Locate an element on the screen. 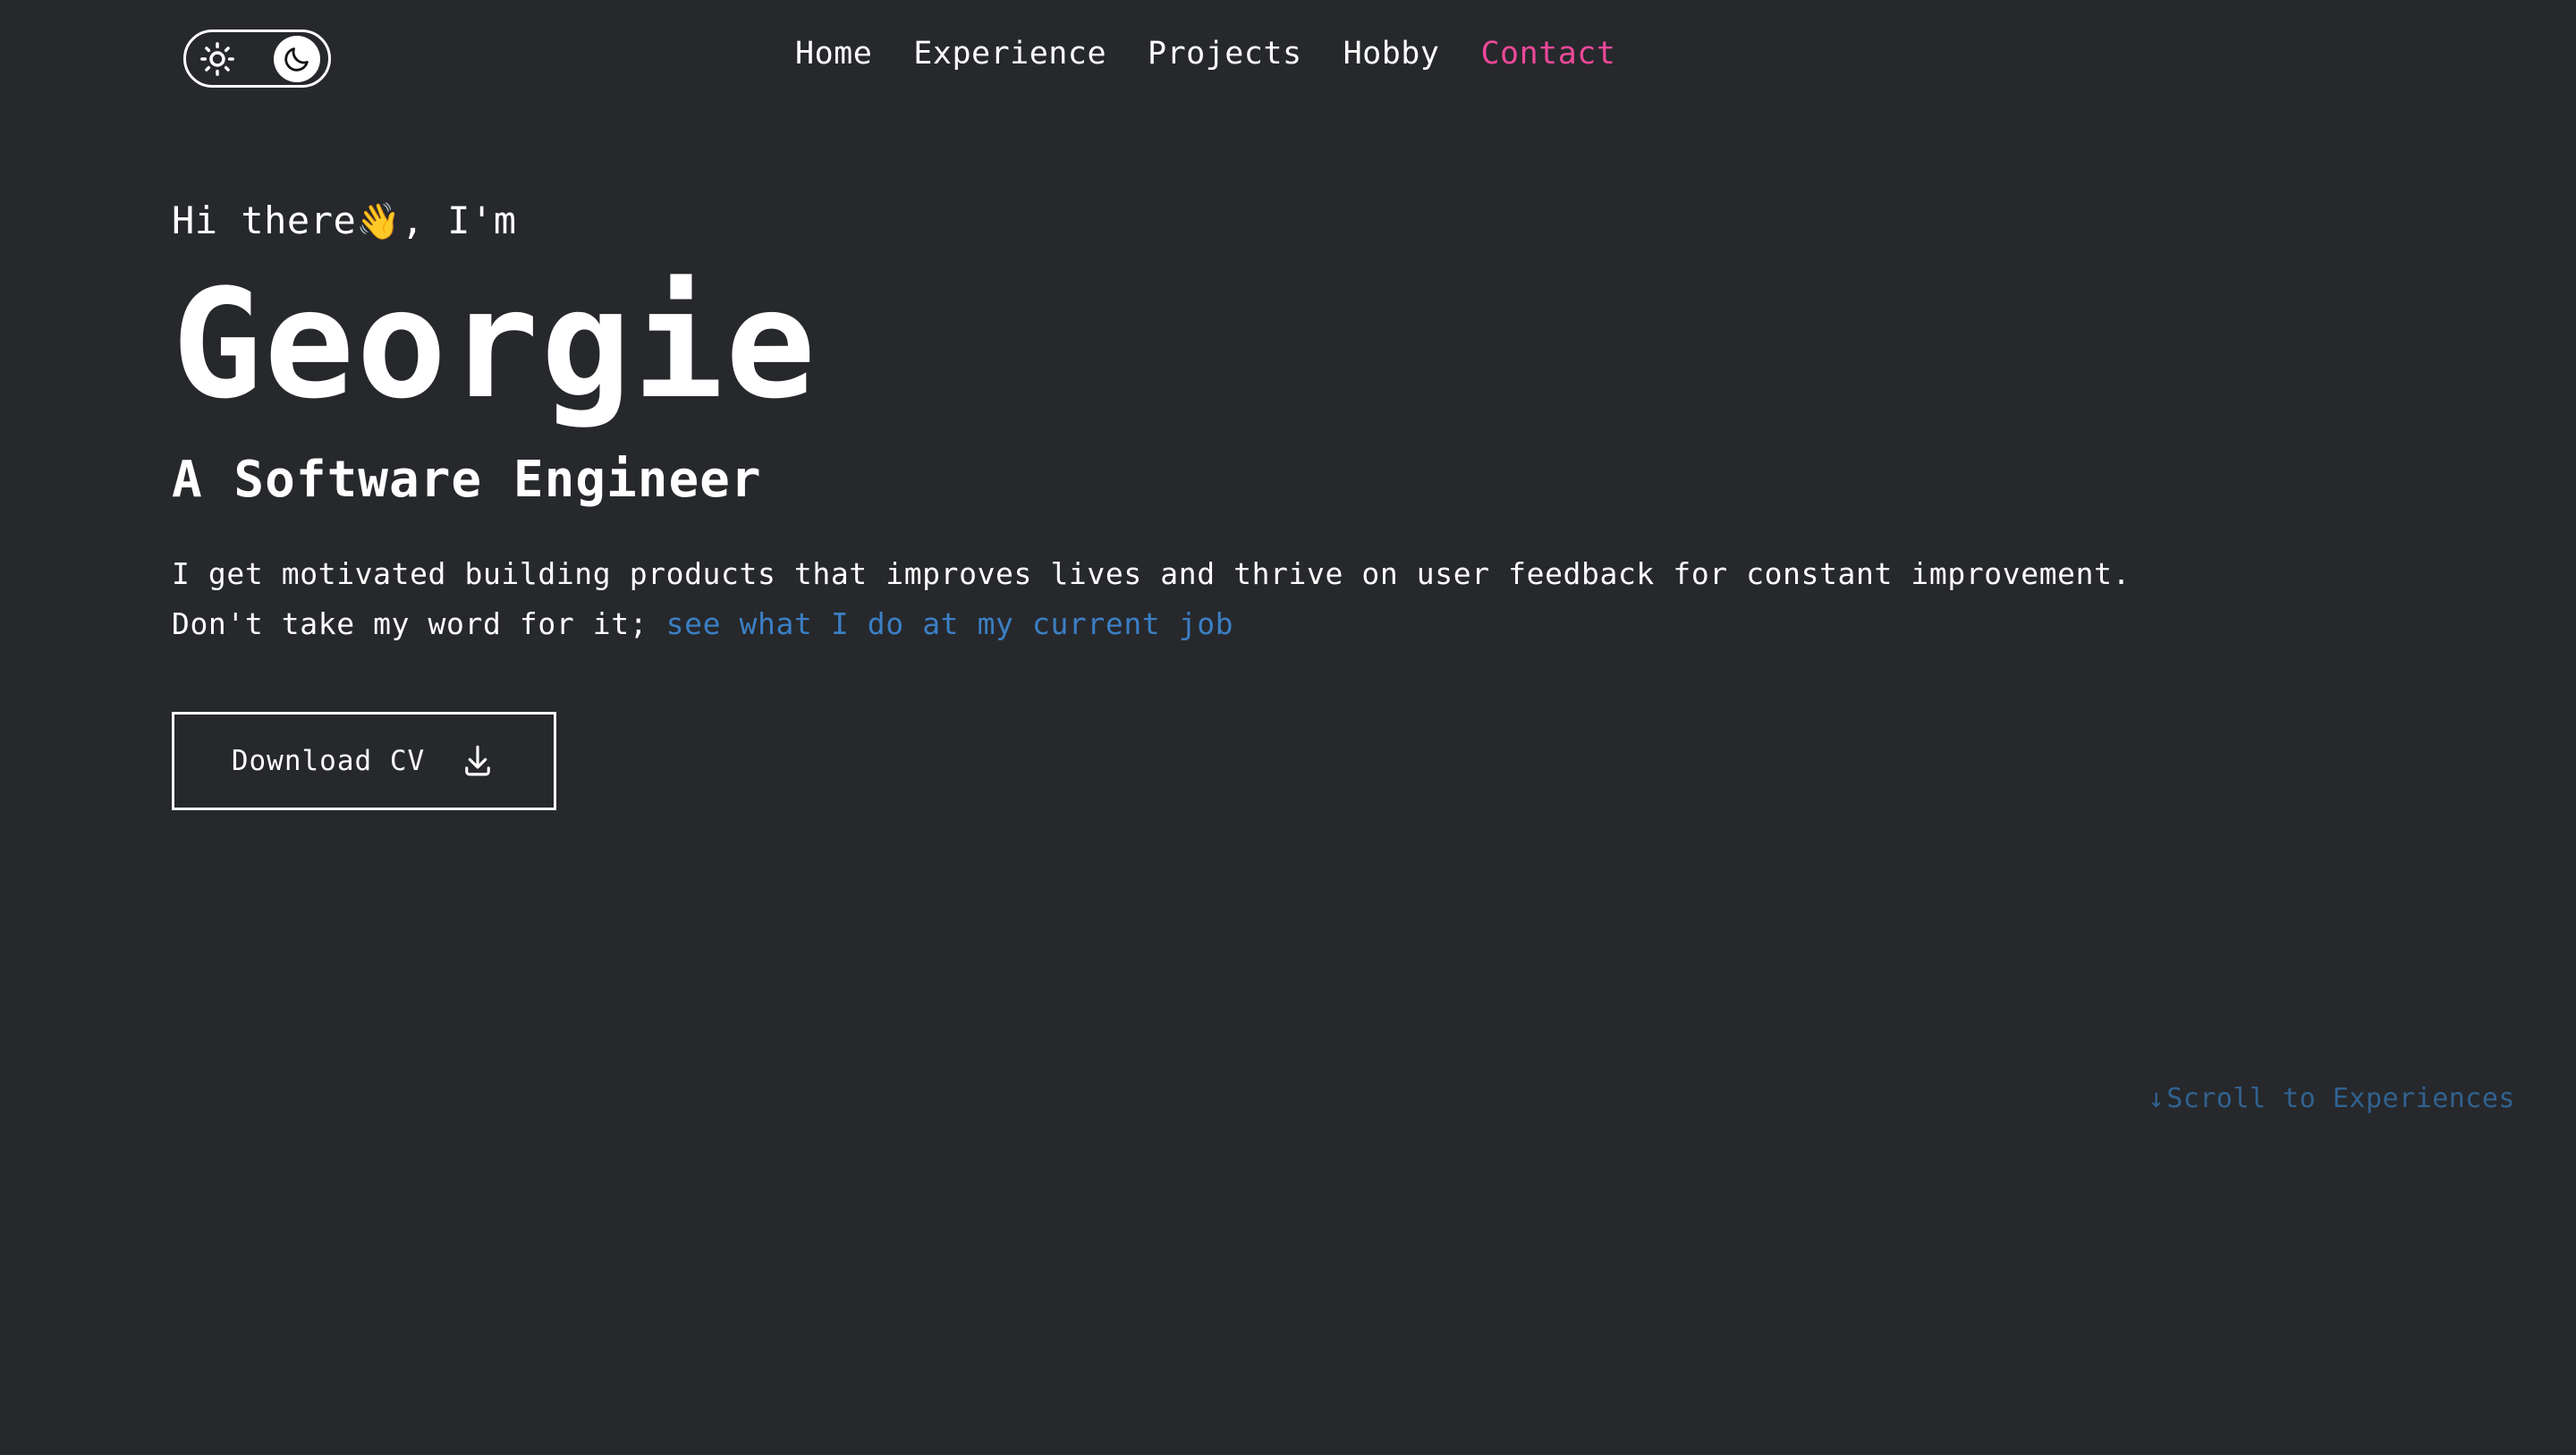 The image size is (2576, 1455). moon-icon is located at coordinates (296, 59).